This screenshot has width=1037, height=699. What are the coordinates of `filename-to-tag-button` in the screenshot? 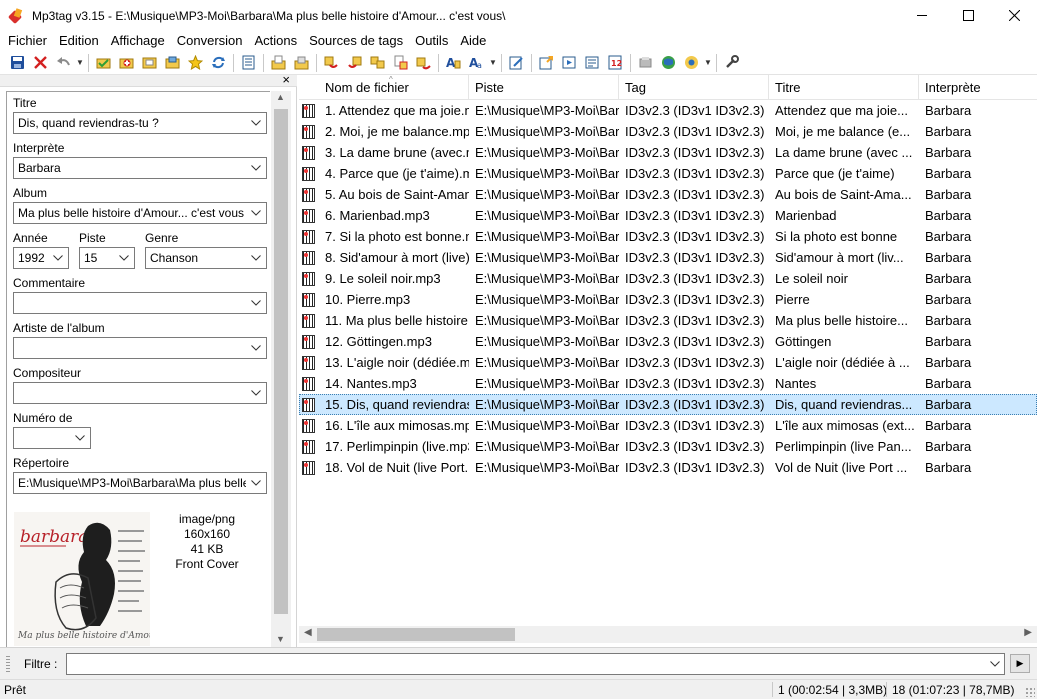 It's located at (354, 63).